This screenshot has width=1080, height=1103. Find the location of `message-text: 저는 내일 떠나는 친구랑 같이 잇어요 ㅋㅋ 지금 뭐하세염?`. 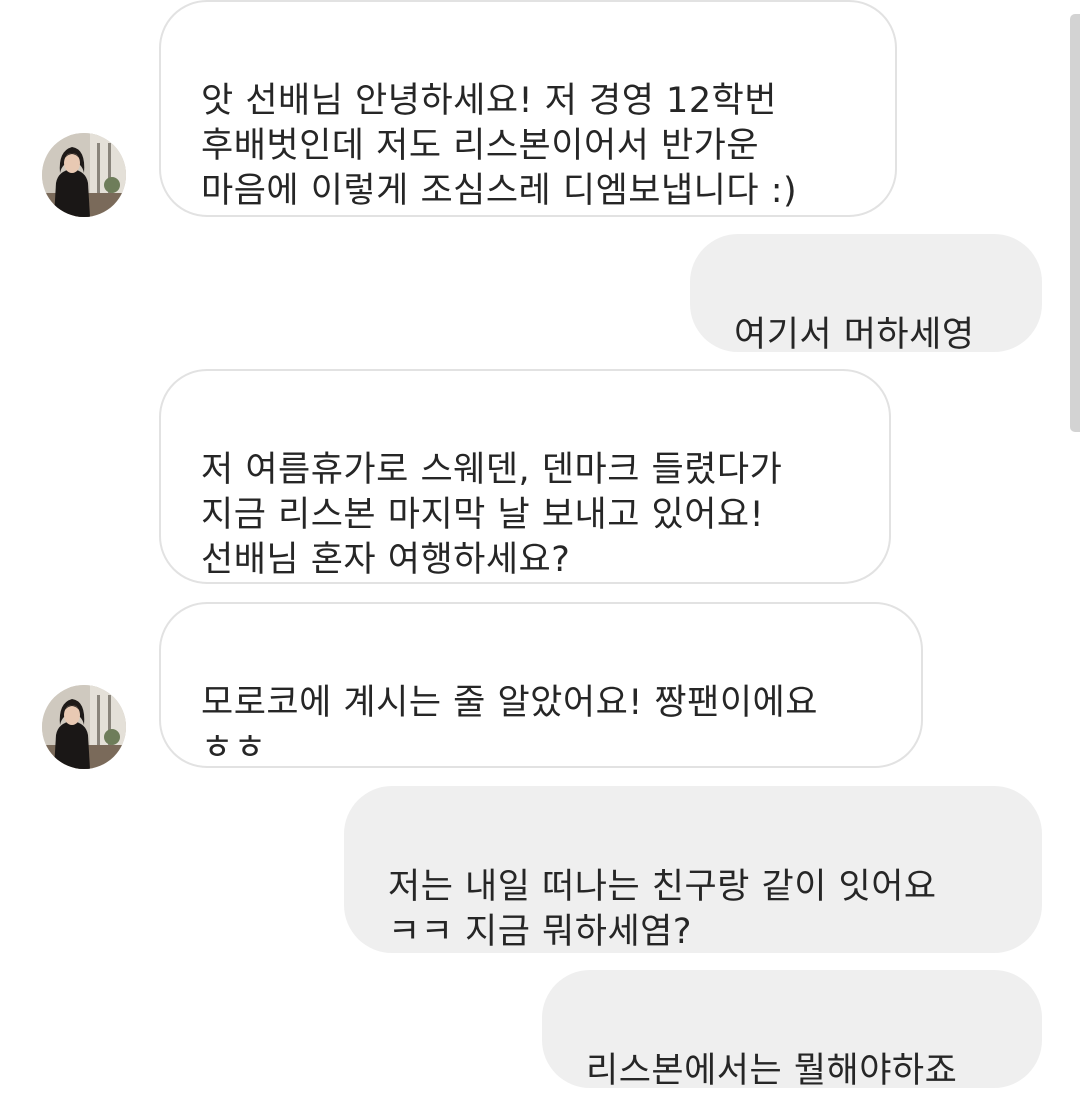

message-text: 저는 내일 떠나는 친구랑 같이 잇어요 ㅋㅋ 지금 뭐하세염? is located at coordinates (662, 909).